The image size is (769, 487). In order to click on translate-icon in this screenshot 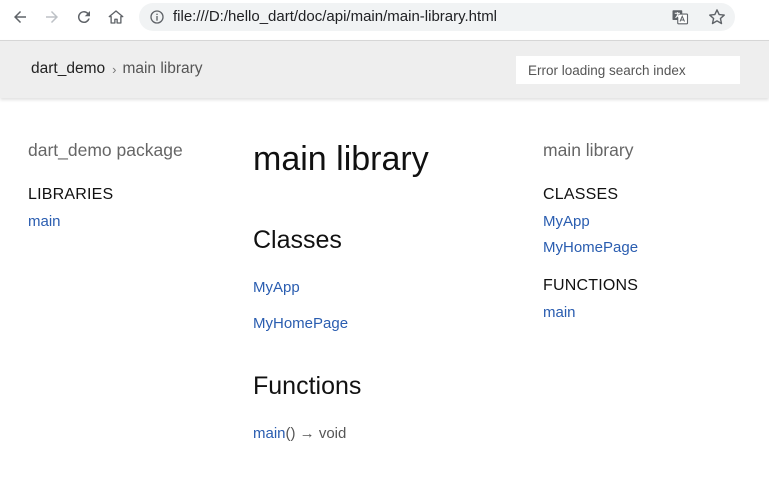, I will do `click(680, 17)`.